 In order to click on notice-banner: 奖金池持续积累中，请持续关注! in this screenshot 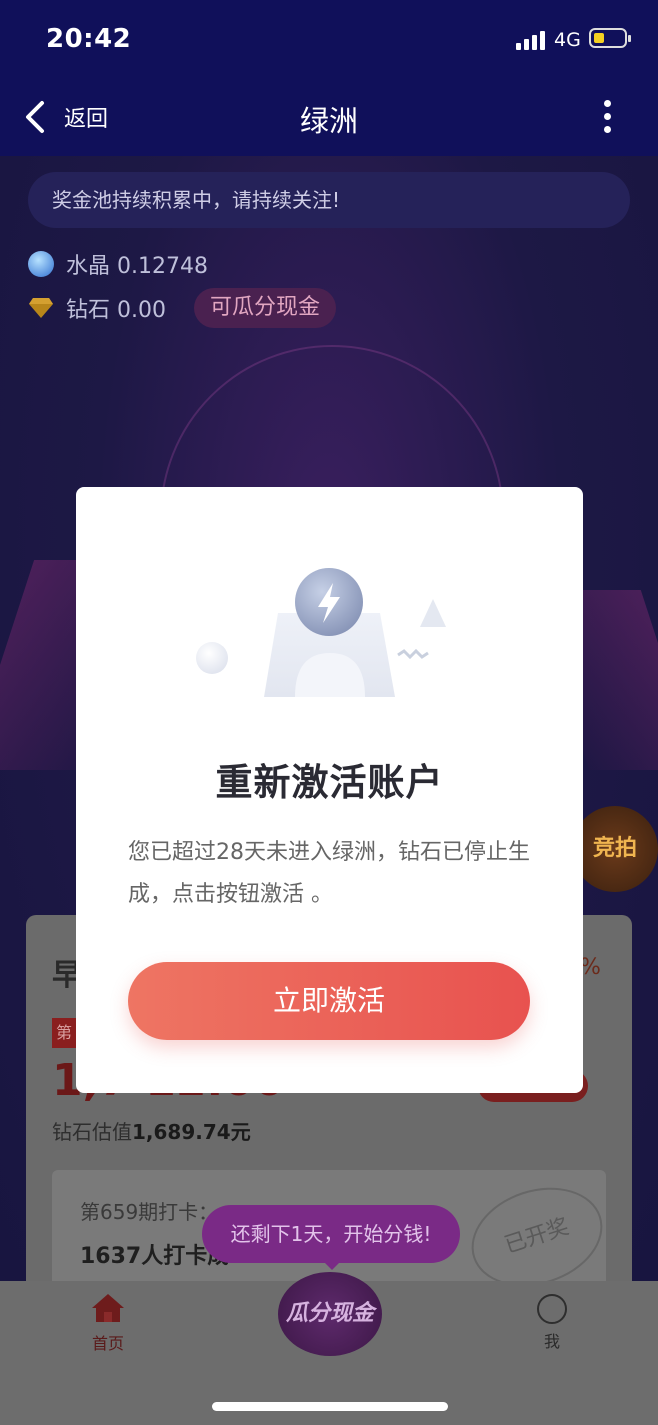, I will do `click(329, 200)`.